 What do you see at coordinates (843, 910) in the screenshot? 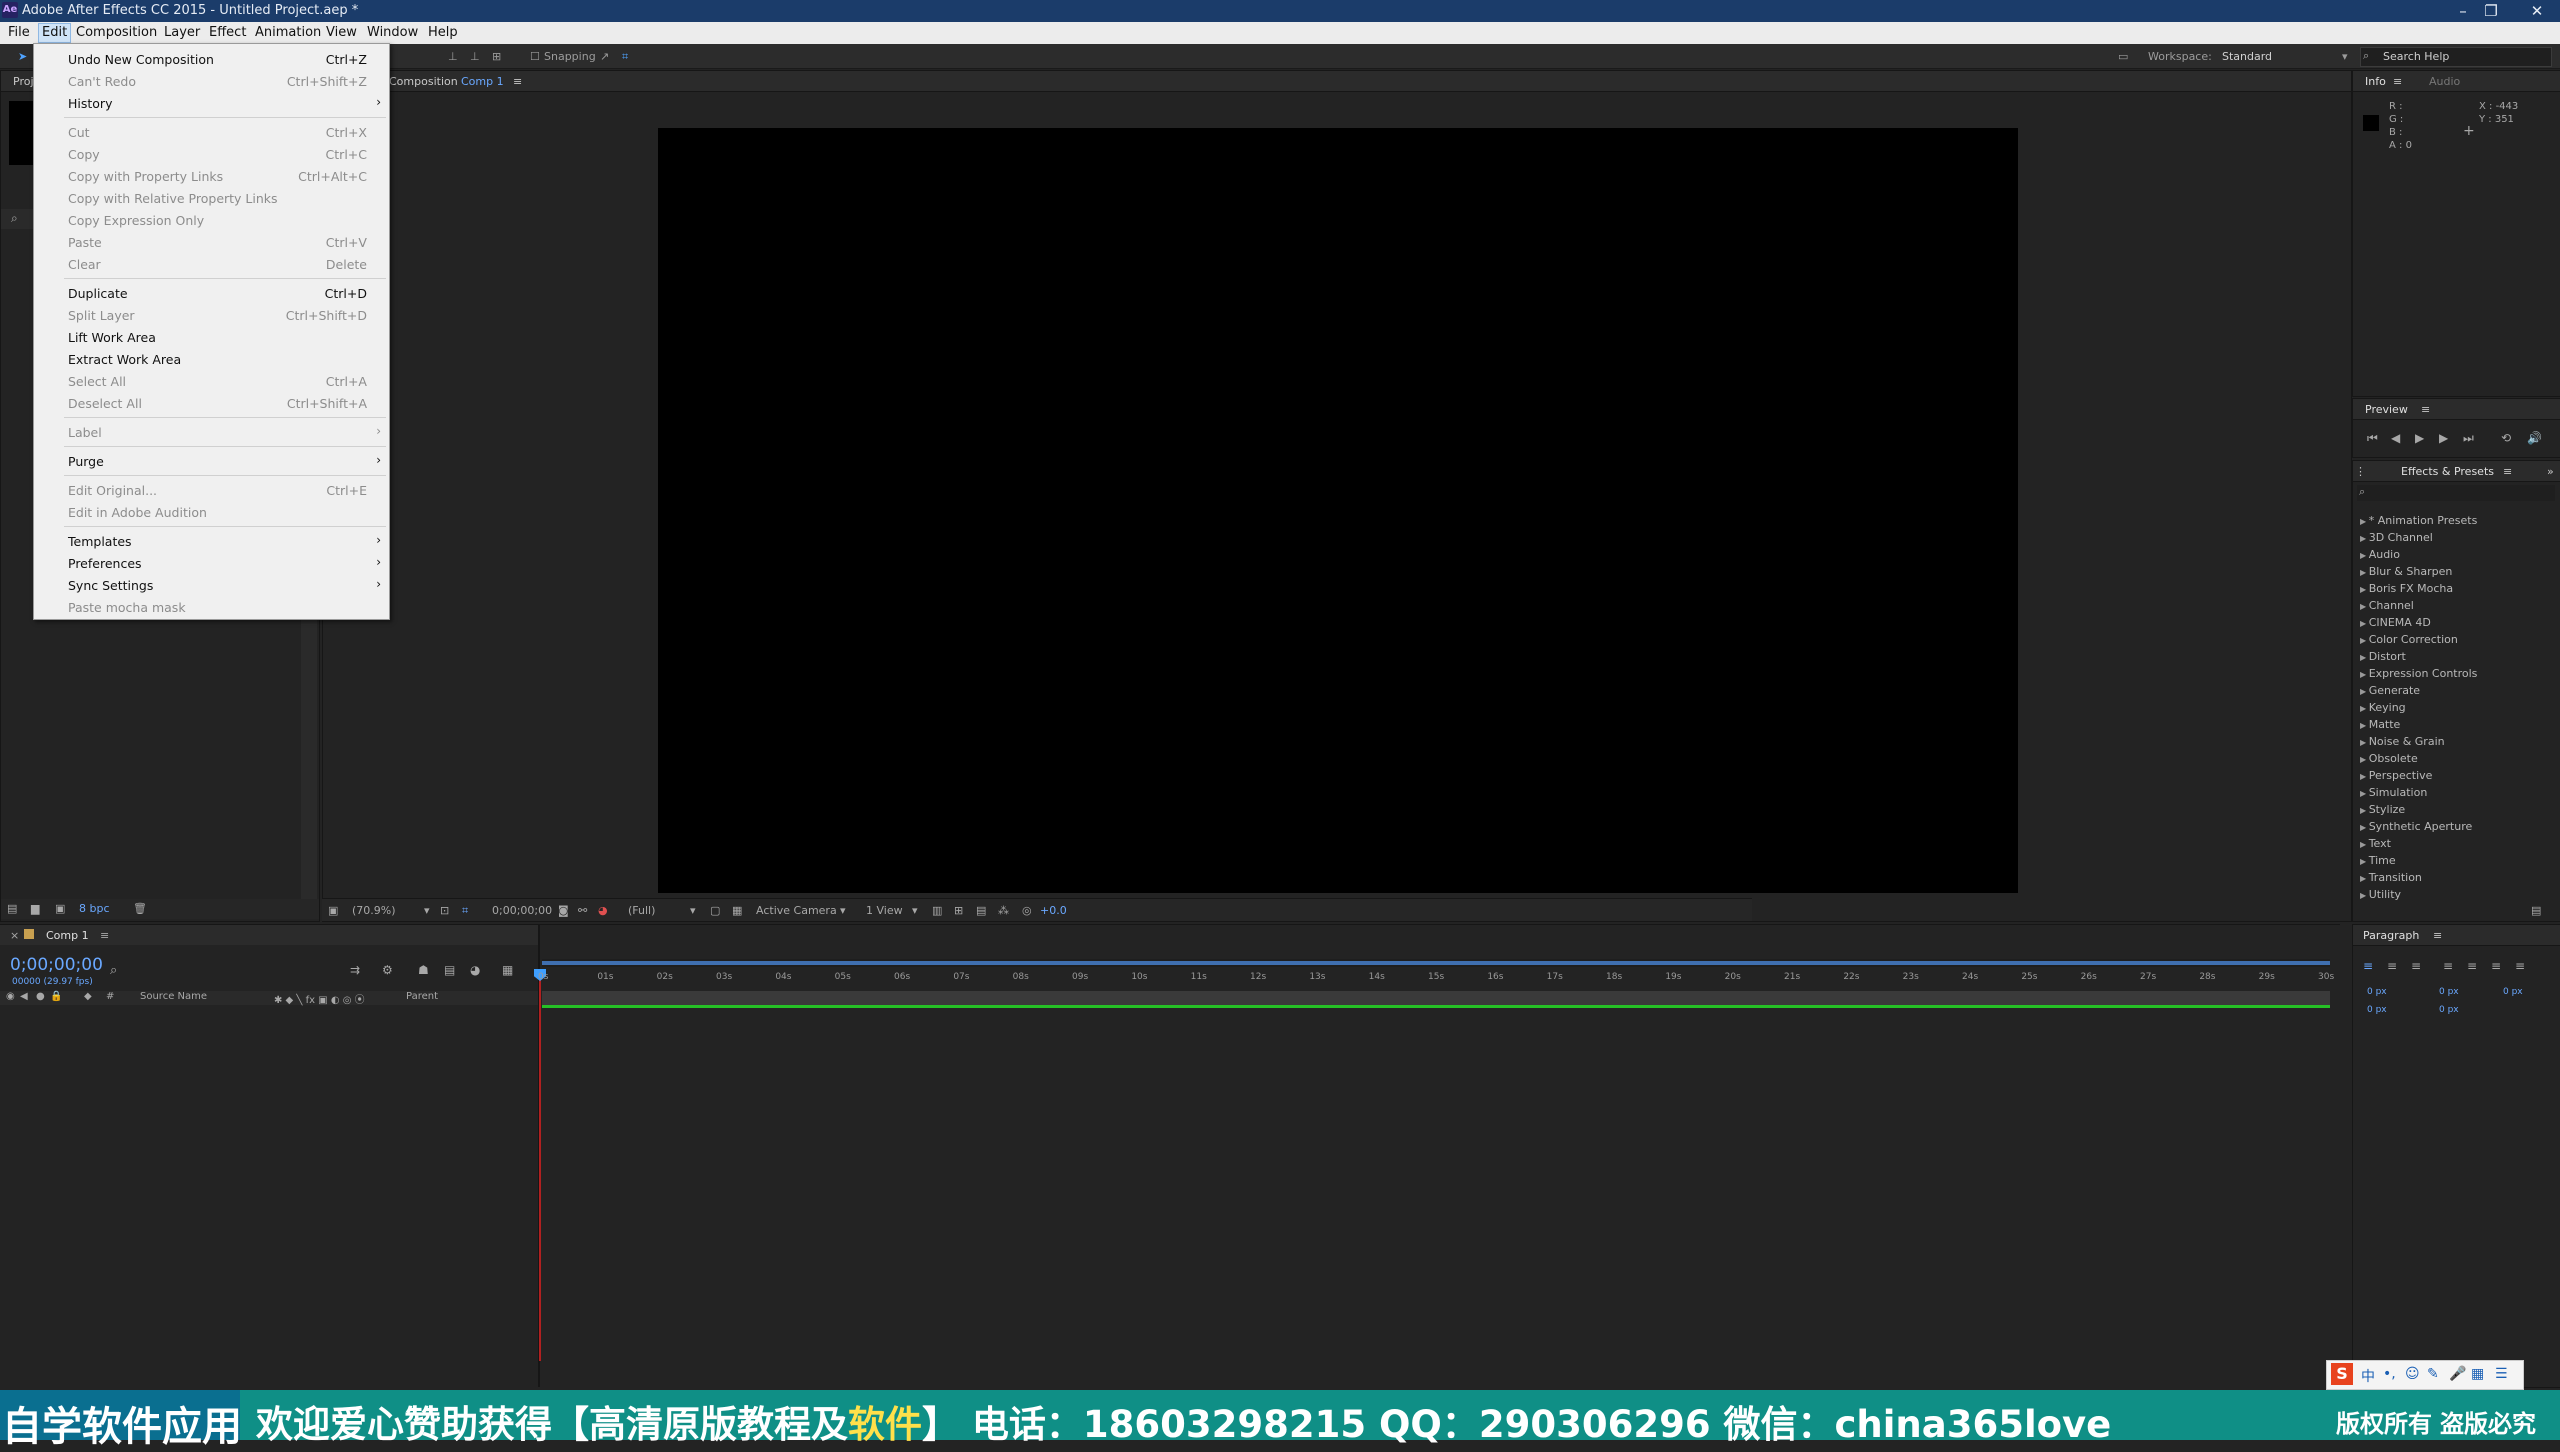
I see `camera-dropdown-icon: ▾` at bounding box center [843, 910].